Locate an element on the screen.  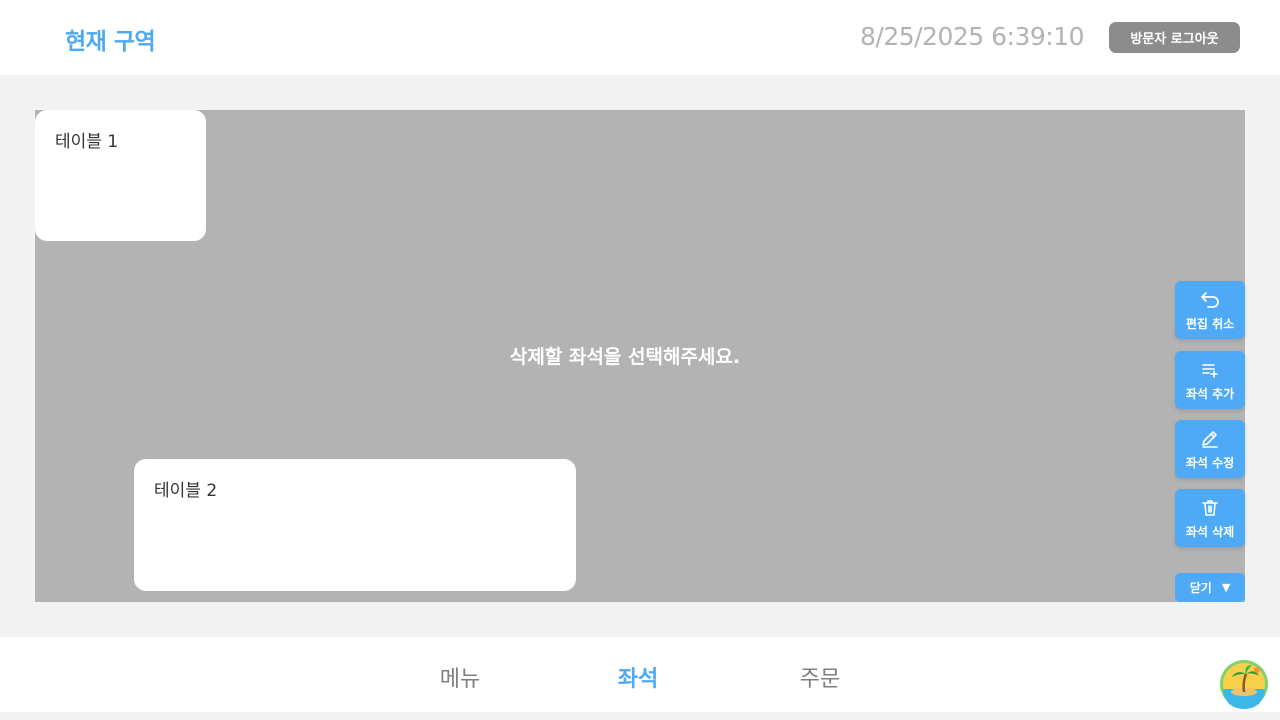
tab-seat: 좌석 is located at coordinates (638, 677).